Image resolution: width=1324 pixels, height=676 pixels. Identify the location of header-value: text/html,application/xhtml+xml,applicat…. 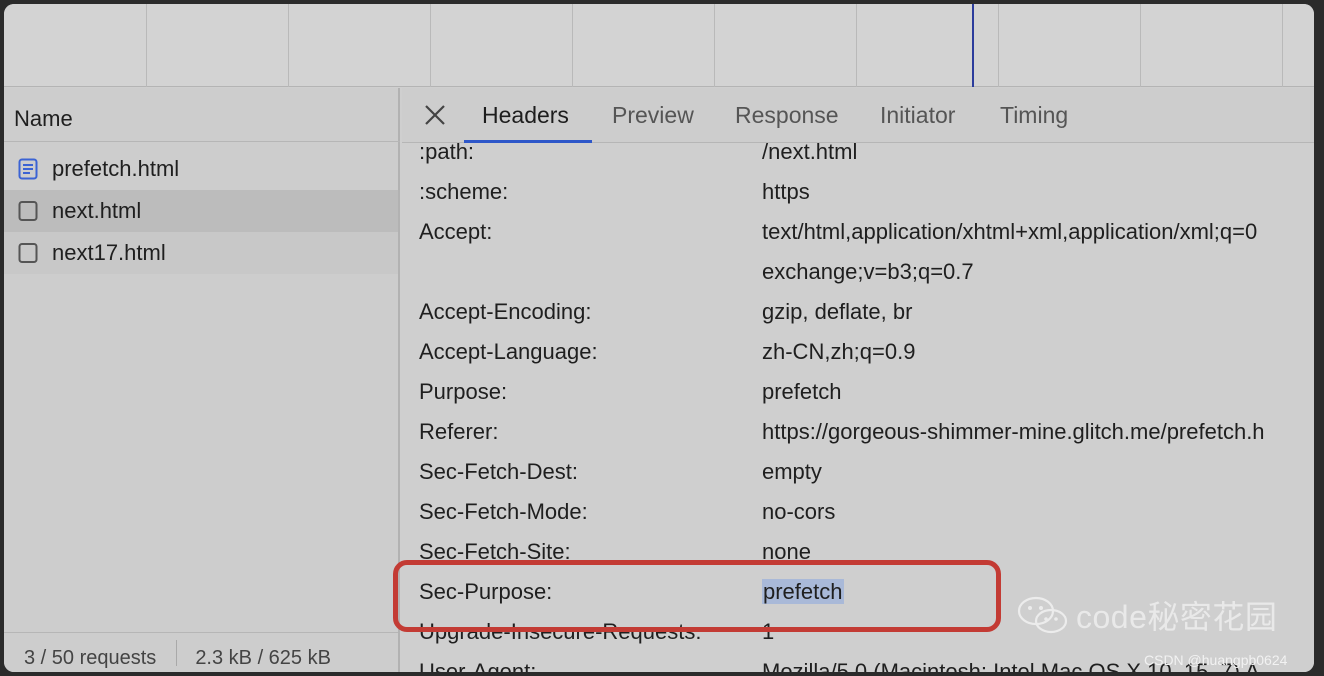
(1010, 231).